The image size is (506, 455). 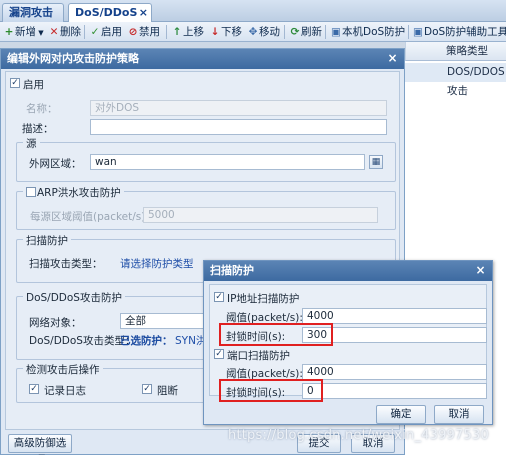 I want to click on enable-label: 启用, so click(x=33, y=85).